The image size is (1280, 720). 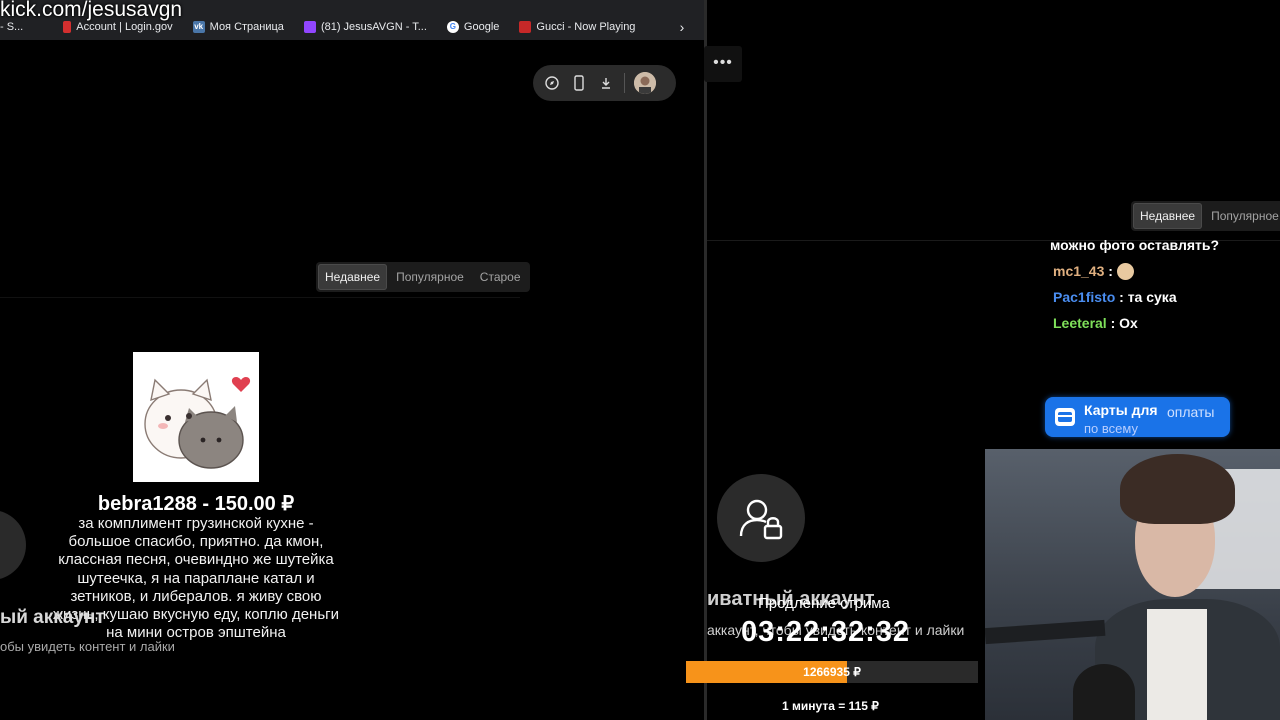 I want to click on card-icon, so click(x=1065, y=417).